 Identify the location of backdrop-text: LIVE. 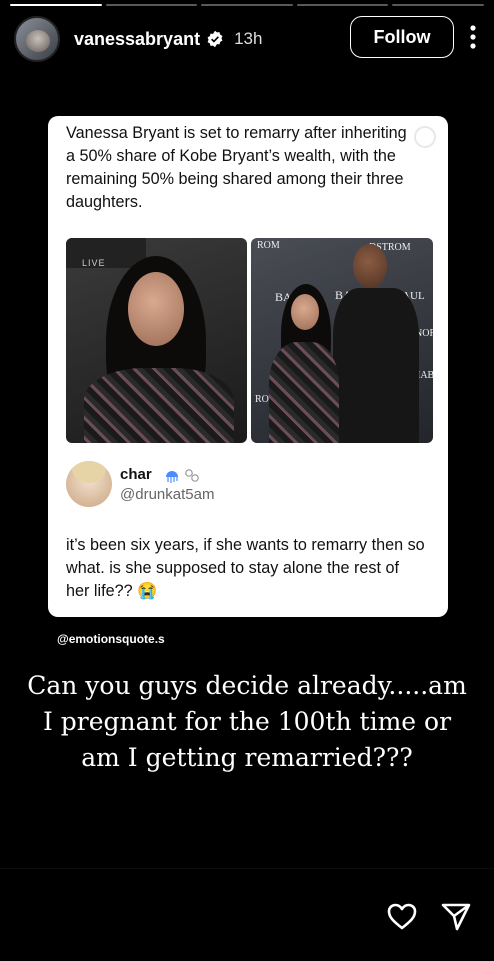
(94, 263).